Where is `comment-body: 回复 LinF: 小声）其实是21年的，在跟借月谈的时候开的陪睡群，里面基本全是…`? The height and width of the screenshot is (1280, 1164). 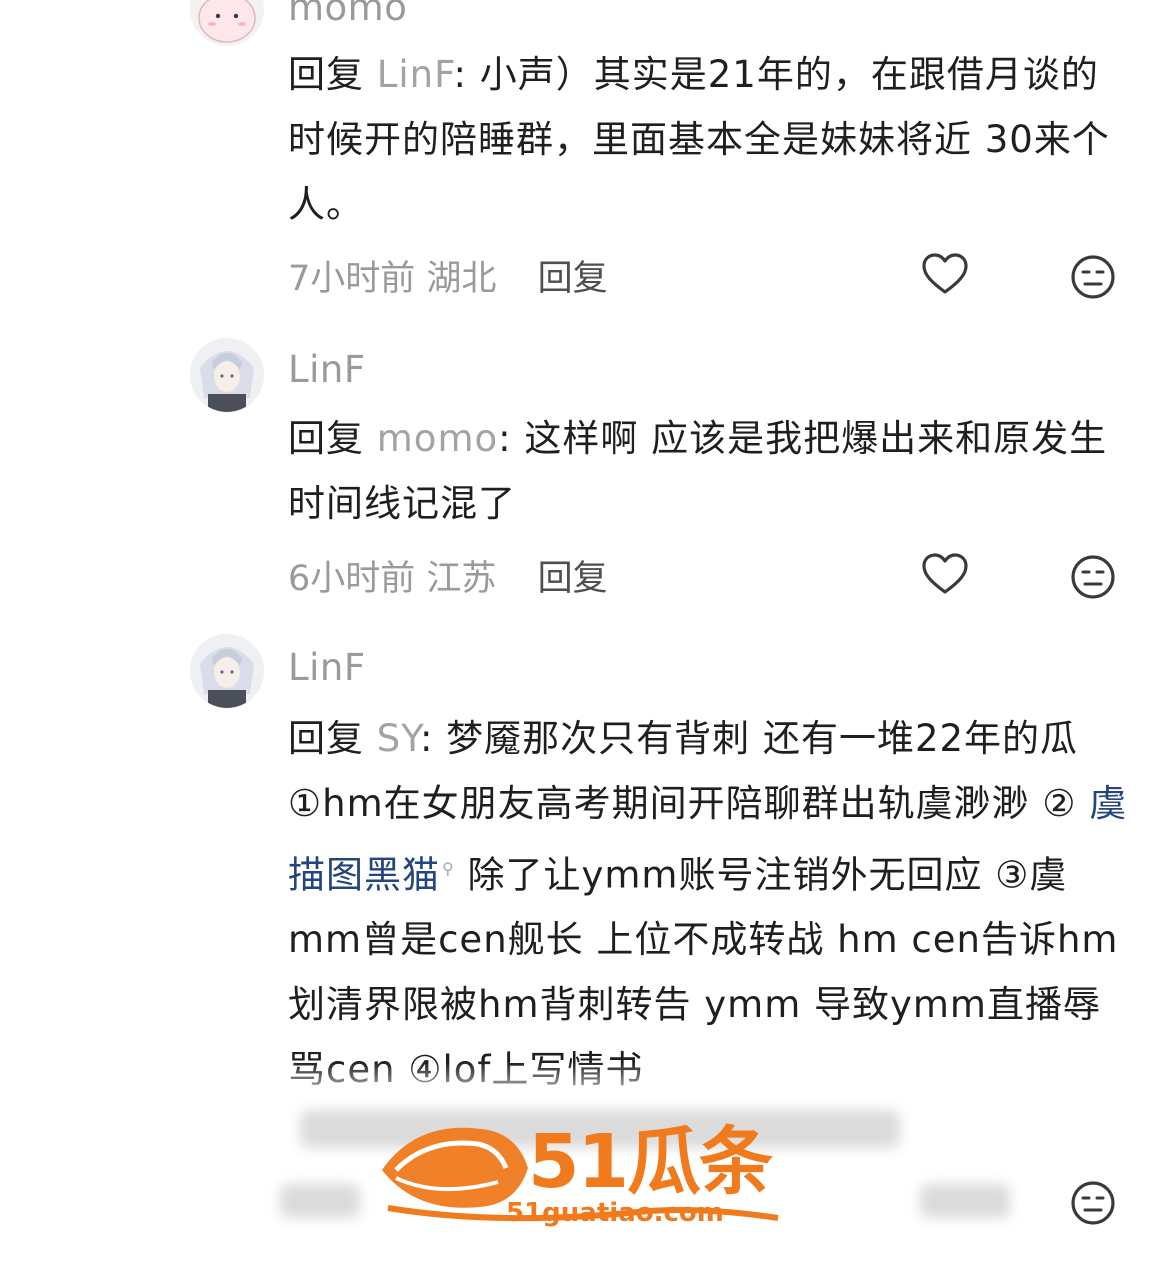 comment-body: 回复 LinF: 小声）其实是21年的，在跟借月谈的时候开的陪睡群，里面基本全是… is located at coordinates (708, 139).